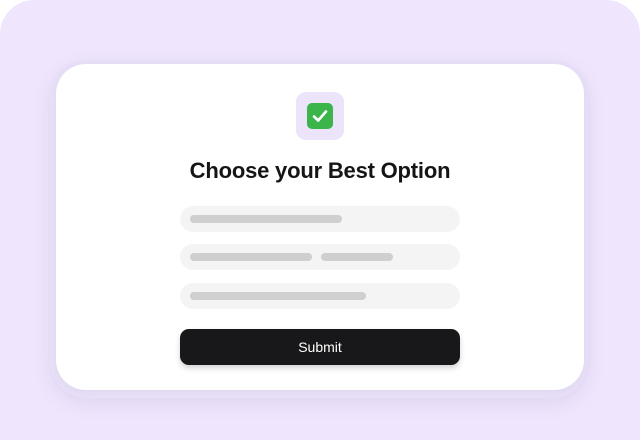 This screenshot has height=440, width=640. Describe the element at coordinates (320, 170) in the screenshot. I see `form-title: Choose your Best Option` at that location.